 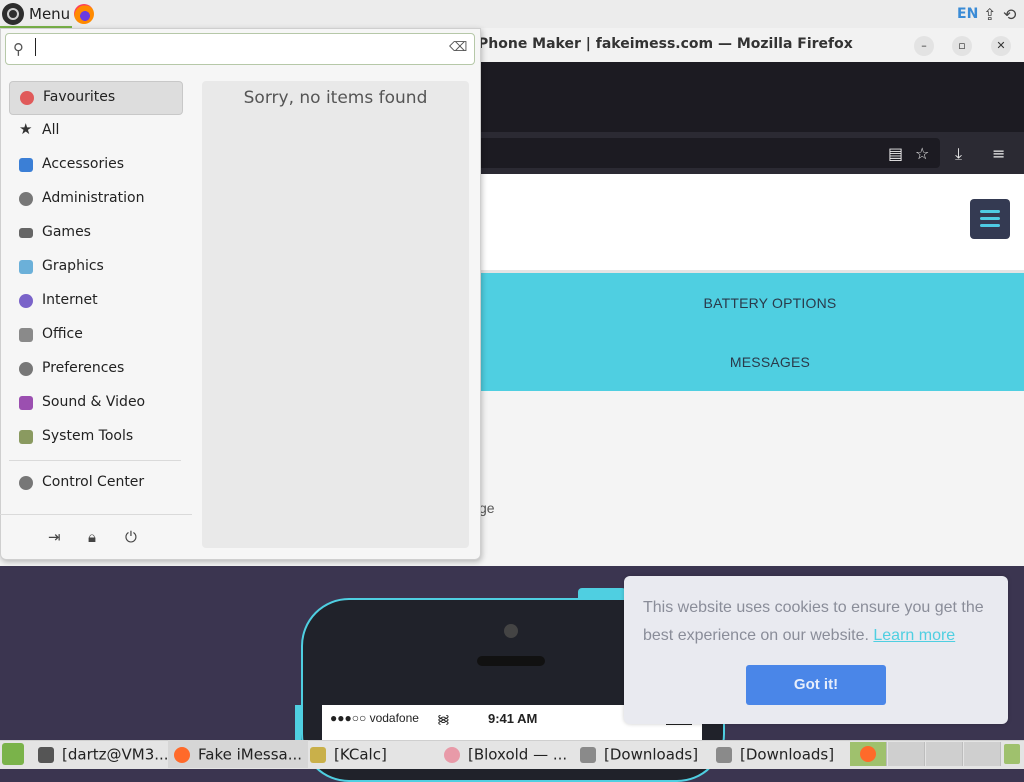 I want to click on terminal-icon, so click(x=46, y=754).